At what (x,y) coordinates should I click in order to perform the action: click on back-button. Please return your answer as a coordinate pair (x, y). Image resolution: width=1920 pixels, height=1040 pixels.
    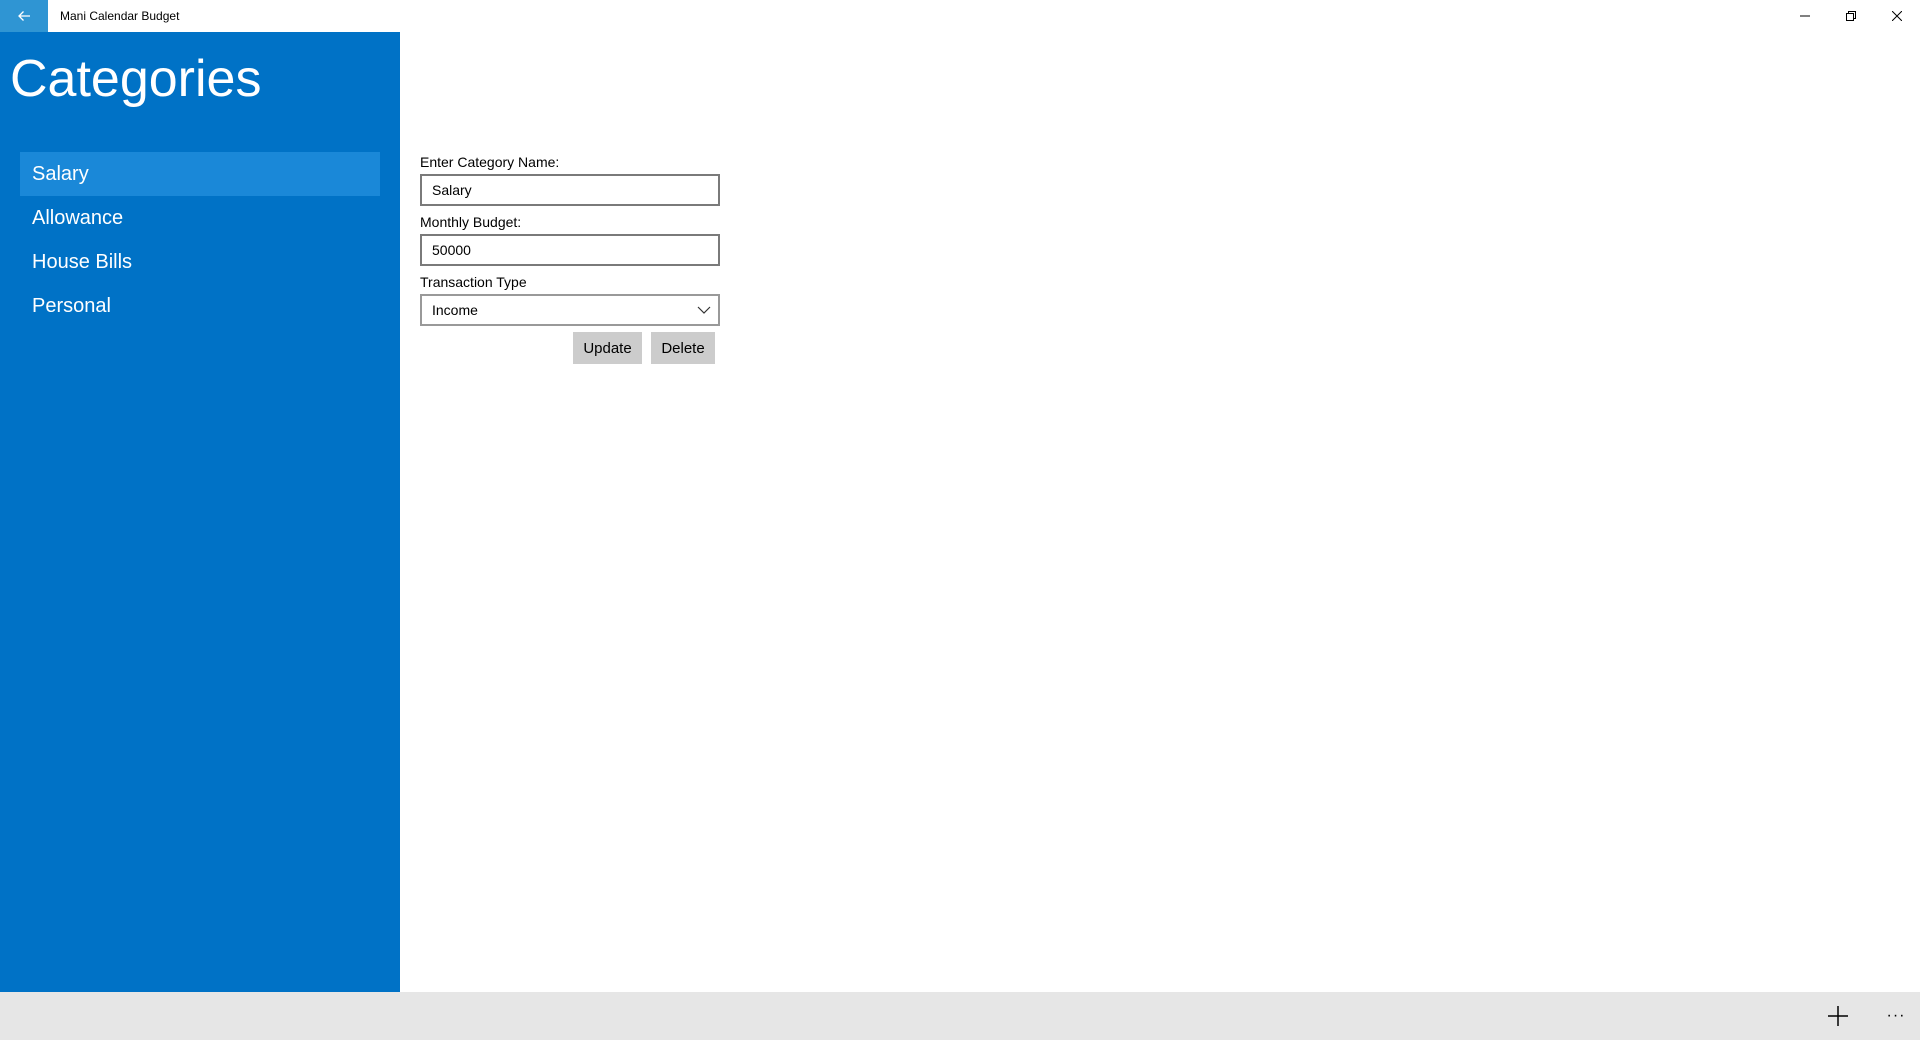
    Looking at the image, I should click on (24, 16).